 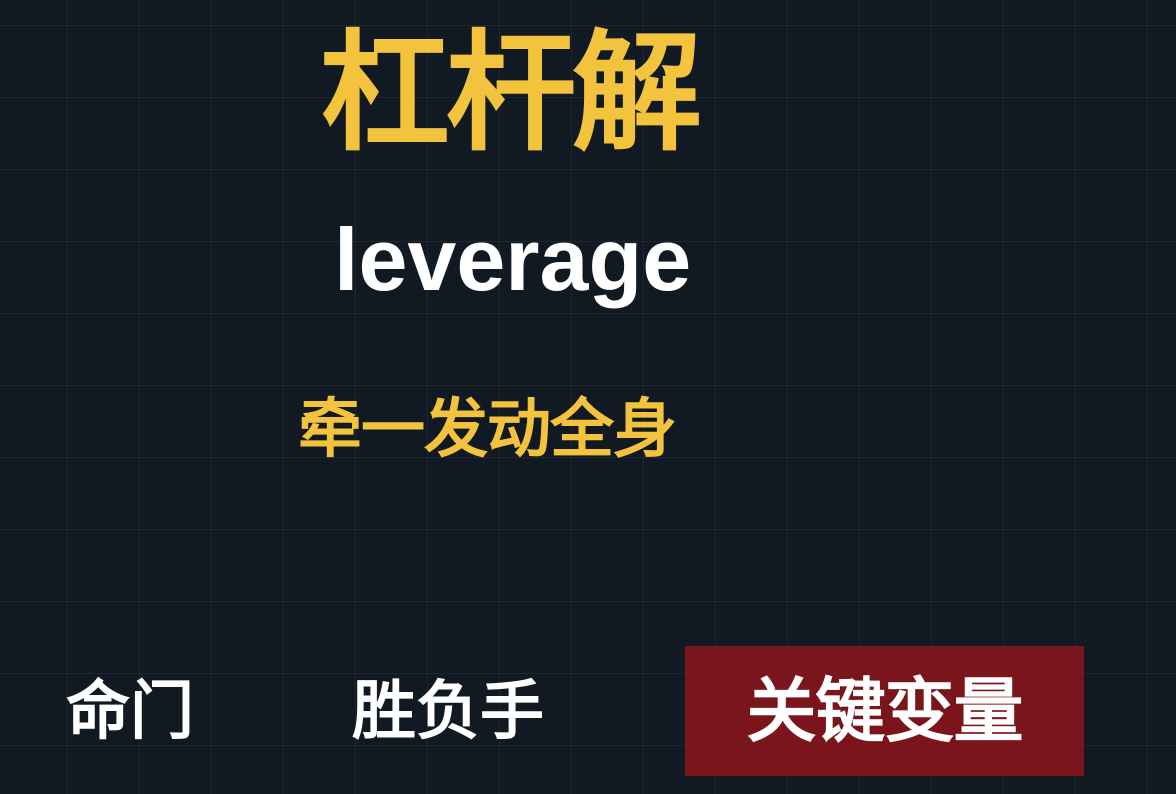 What do you see at coordinates (130, 712) in the screenshot?
I see `keyword-1: 命门` at bounding box center [130, 712].